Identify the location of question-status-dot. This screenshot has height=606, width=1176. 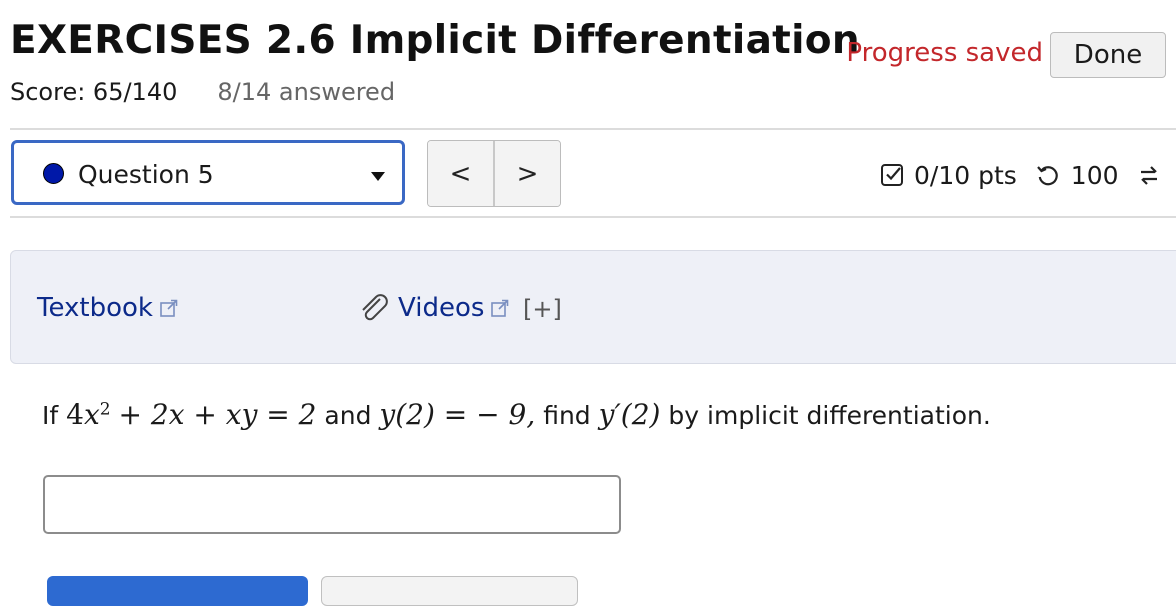
(53, 173).